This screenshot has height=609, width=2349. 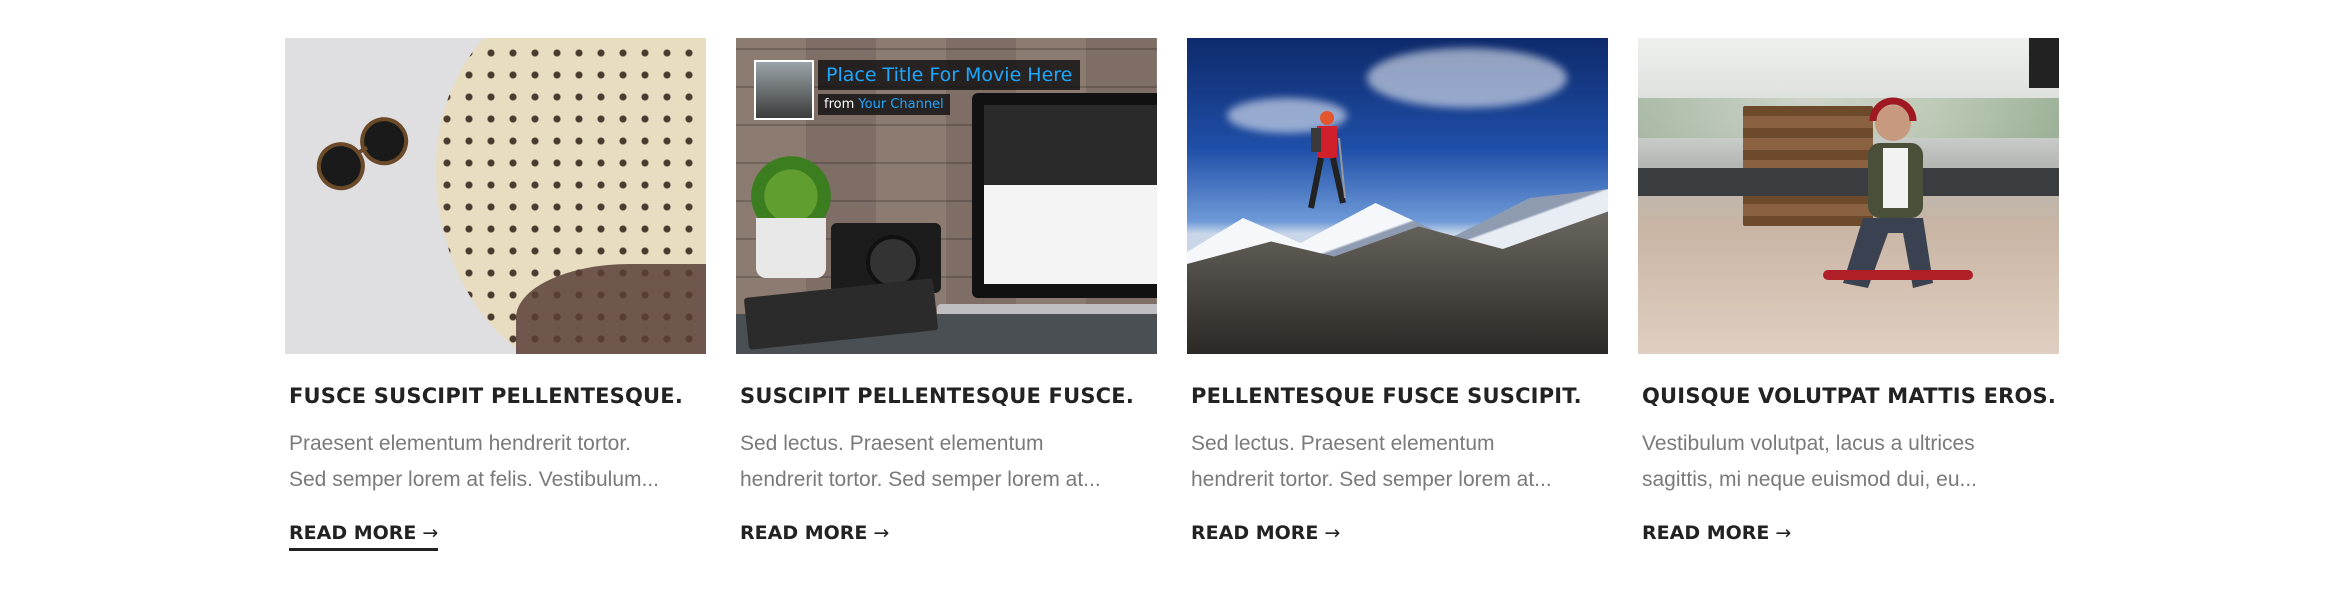 I want to click on post-title: QUISQUE VOLUTPAT MATTIS EROS., so click(x=1850, y=396).